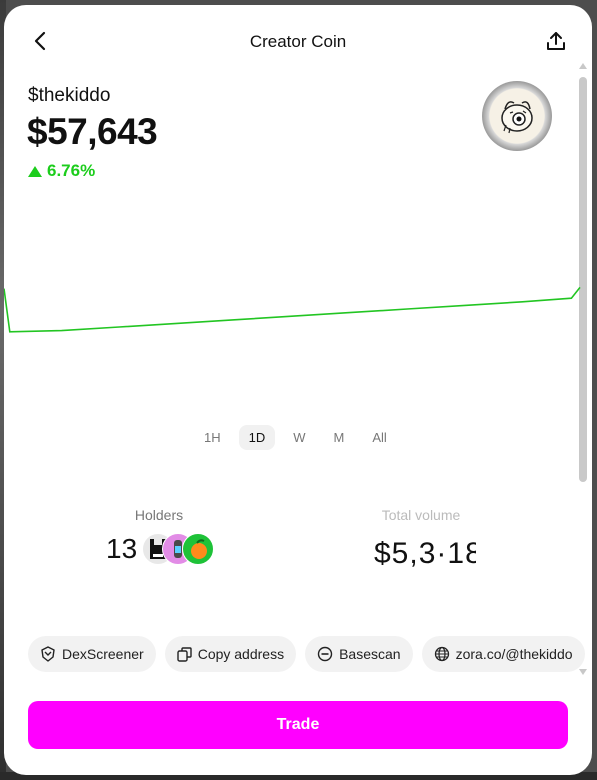  I want to click on basescan-icon, so click(325, 654).